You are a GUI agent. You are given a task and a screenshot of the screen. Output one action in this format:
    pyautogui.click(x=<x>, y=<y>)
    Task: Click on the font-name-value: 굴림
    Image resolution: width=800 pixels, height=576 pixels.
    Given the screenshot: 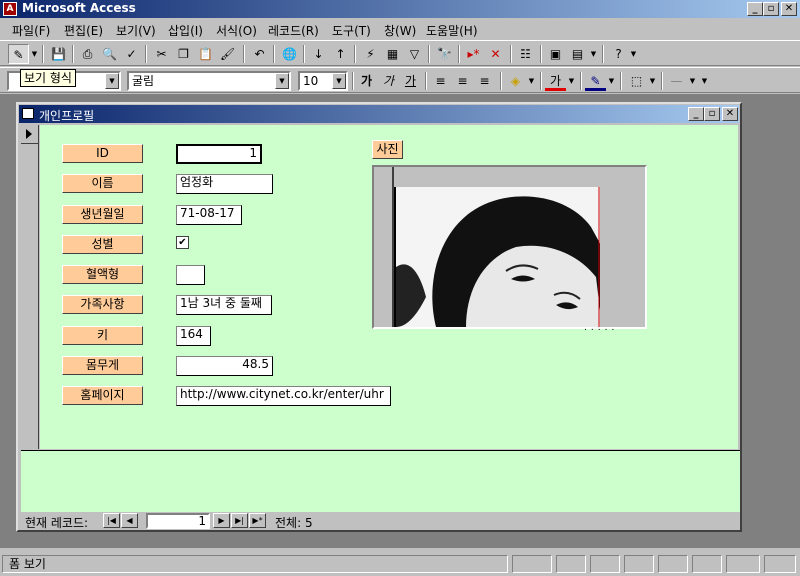 What is the action you would take?
    pyautogui.click(x=143, y=81)
    